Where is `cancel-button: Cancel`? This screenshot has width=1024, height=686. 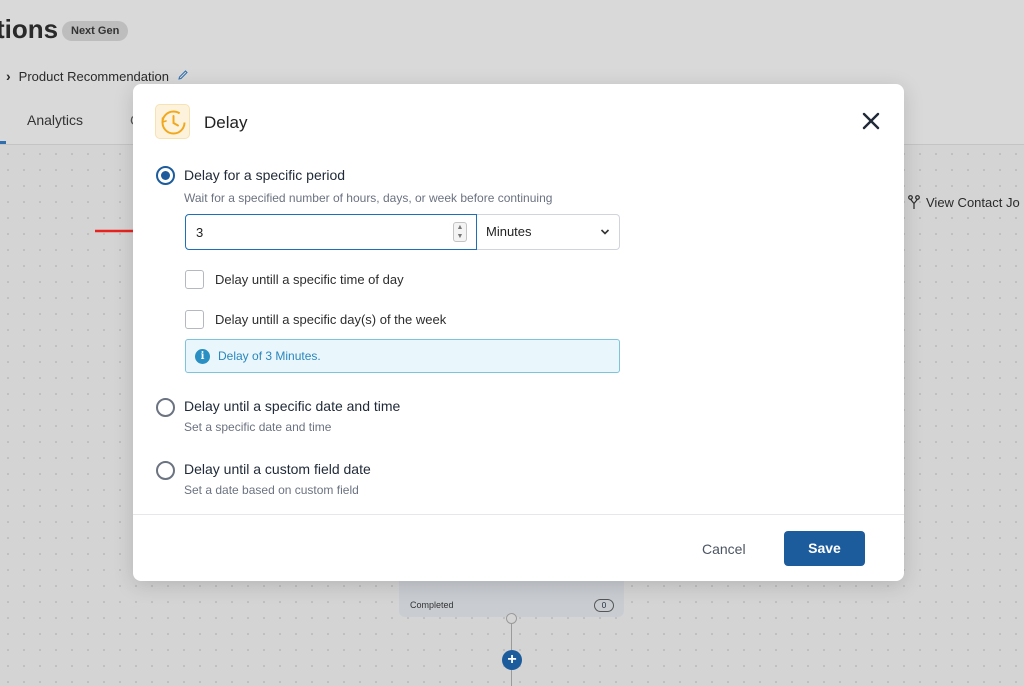 cancel-button: Cancel is located at coordinates (724, 549).